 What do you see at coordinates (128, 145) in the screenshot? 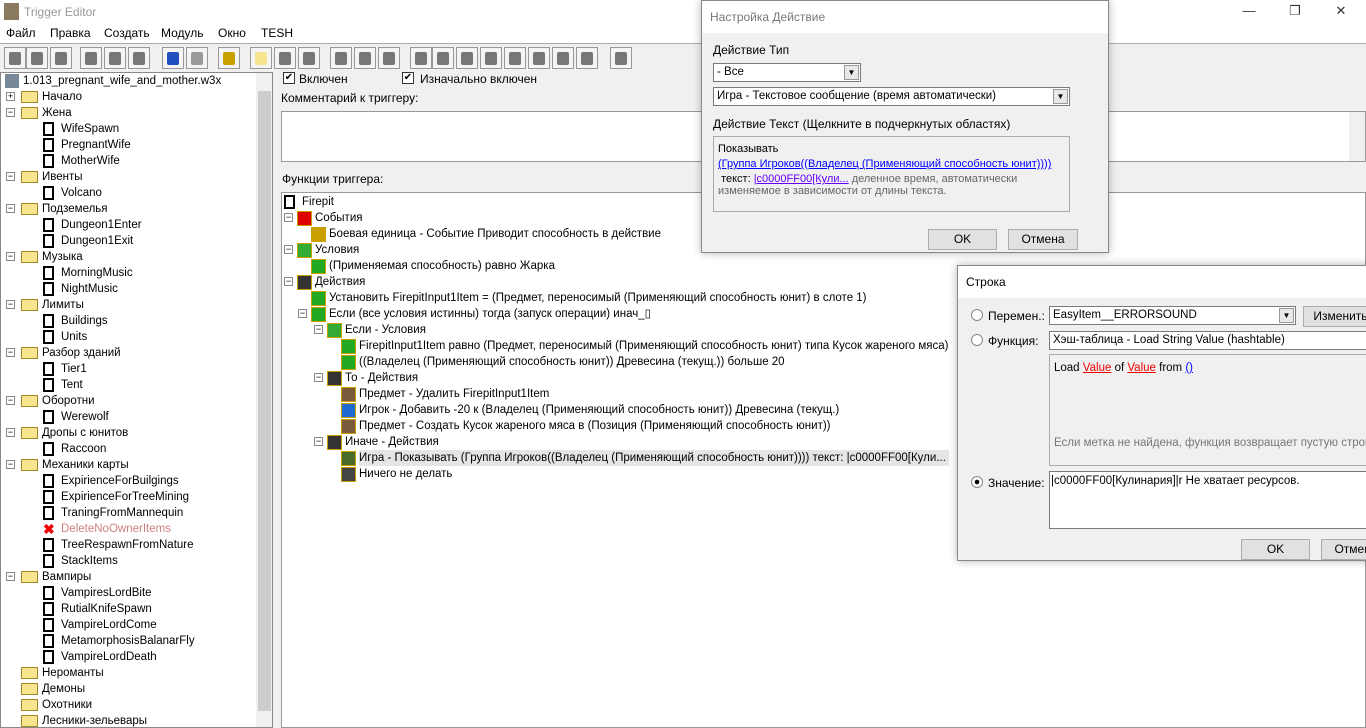
I see `tree-trigger: PregnantWife` at bounding box center [128, 145].